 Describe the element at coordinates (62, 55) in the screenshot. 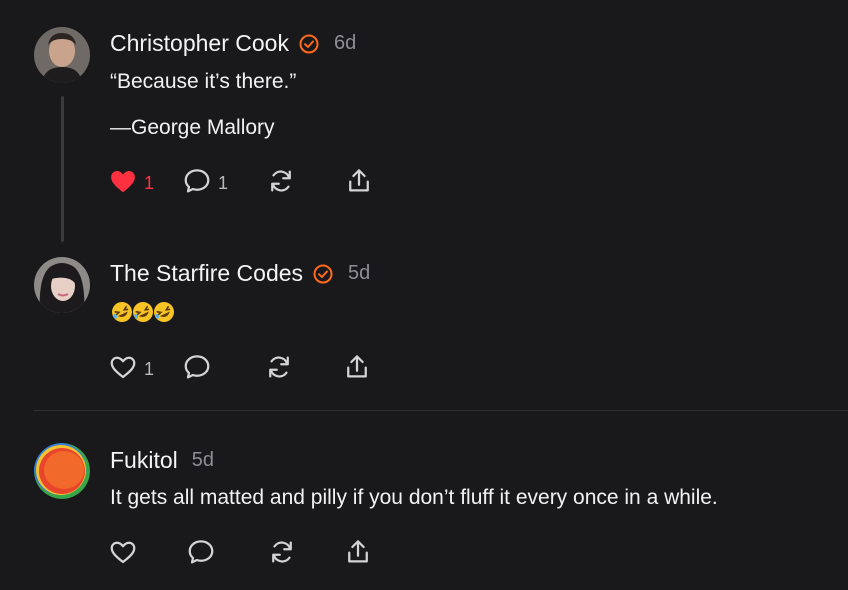

I see `avatar-christopher-cook` at that location.